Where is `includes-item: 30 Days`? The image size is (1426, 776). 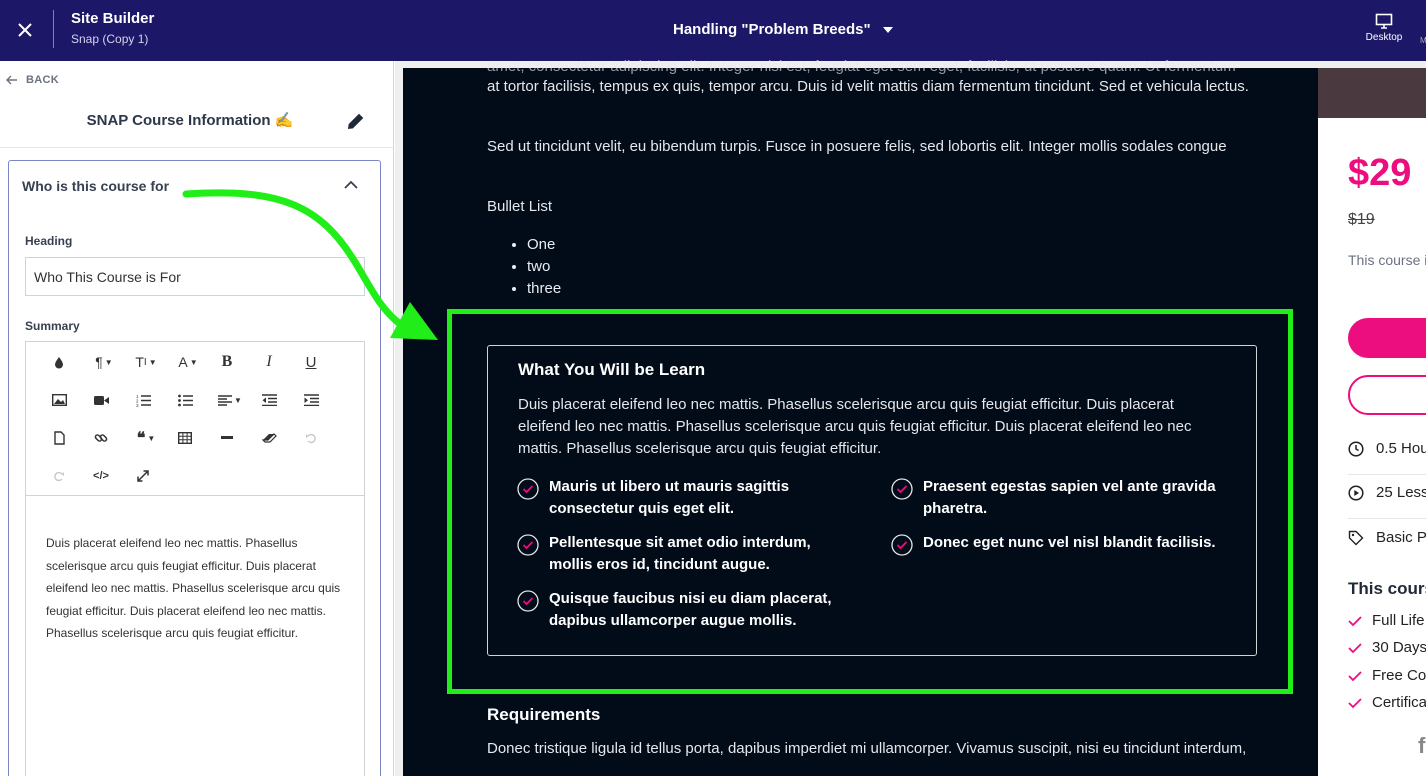
includes-item: 30 Days is located at coordinates (1387, 647).